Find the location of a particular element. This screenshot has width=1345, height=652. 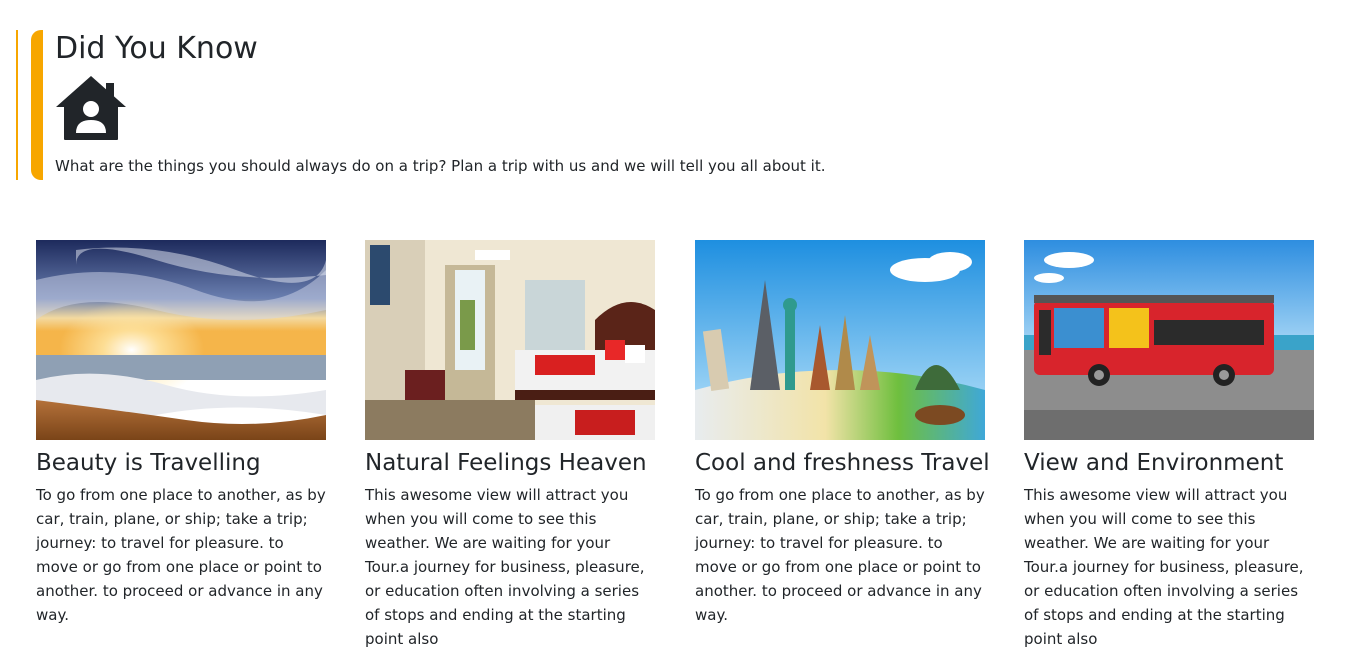

callout-title: Did You Know is located at coordinates (156, 48).